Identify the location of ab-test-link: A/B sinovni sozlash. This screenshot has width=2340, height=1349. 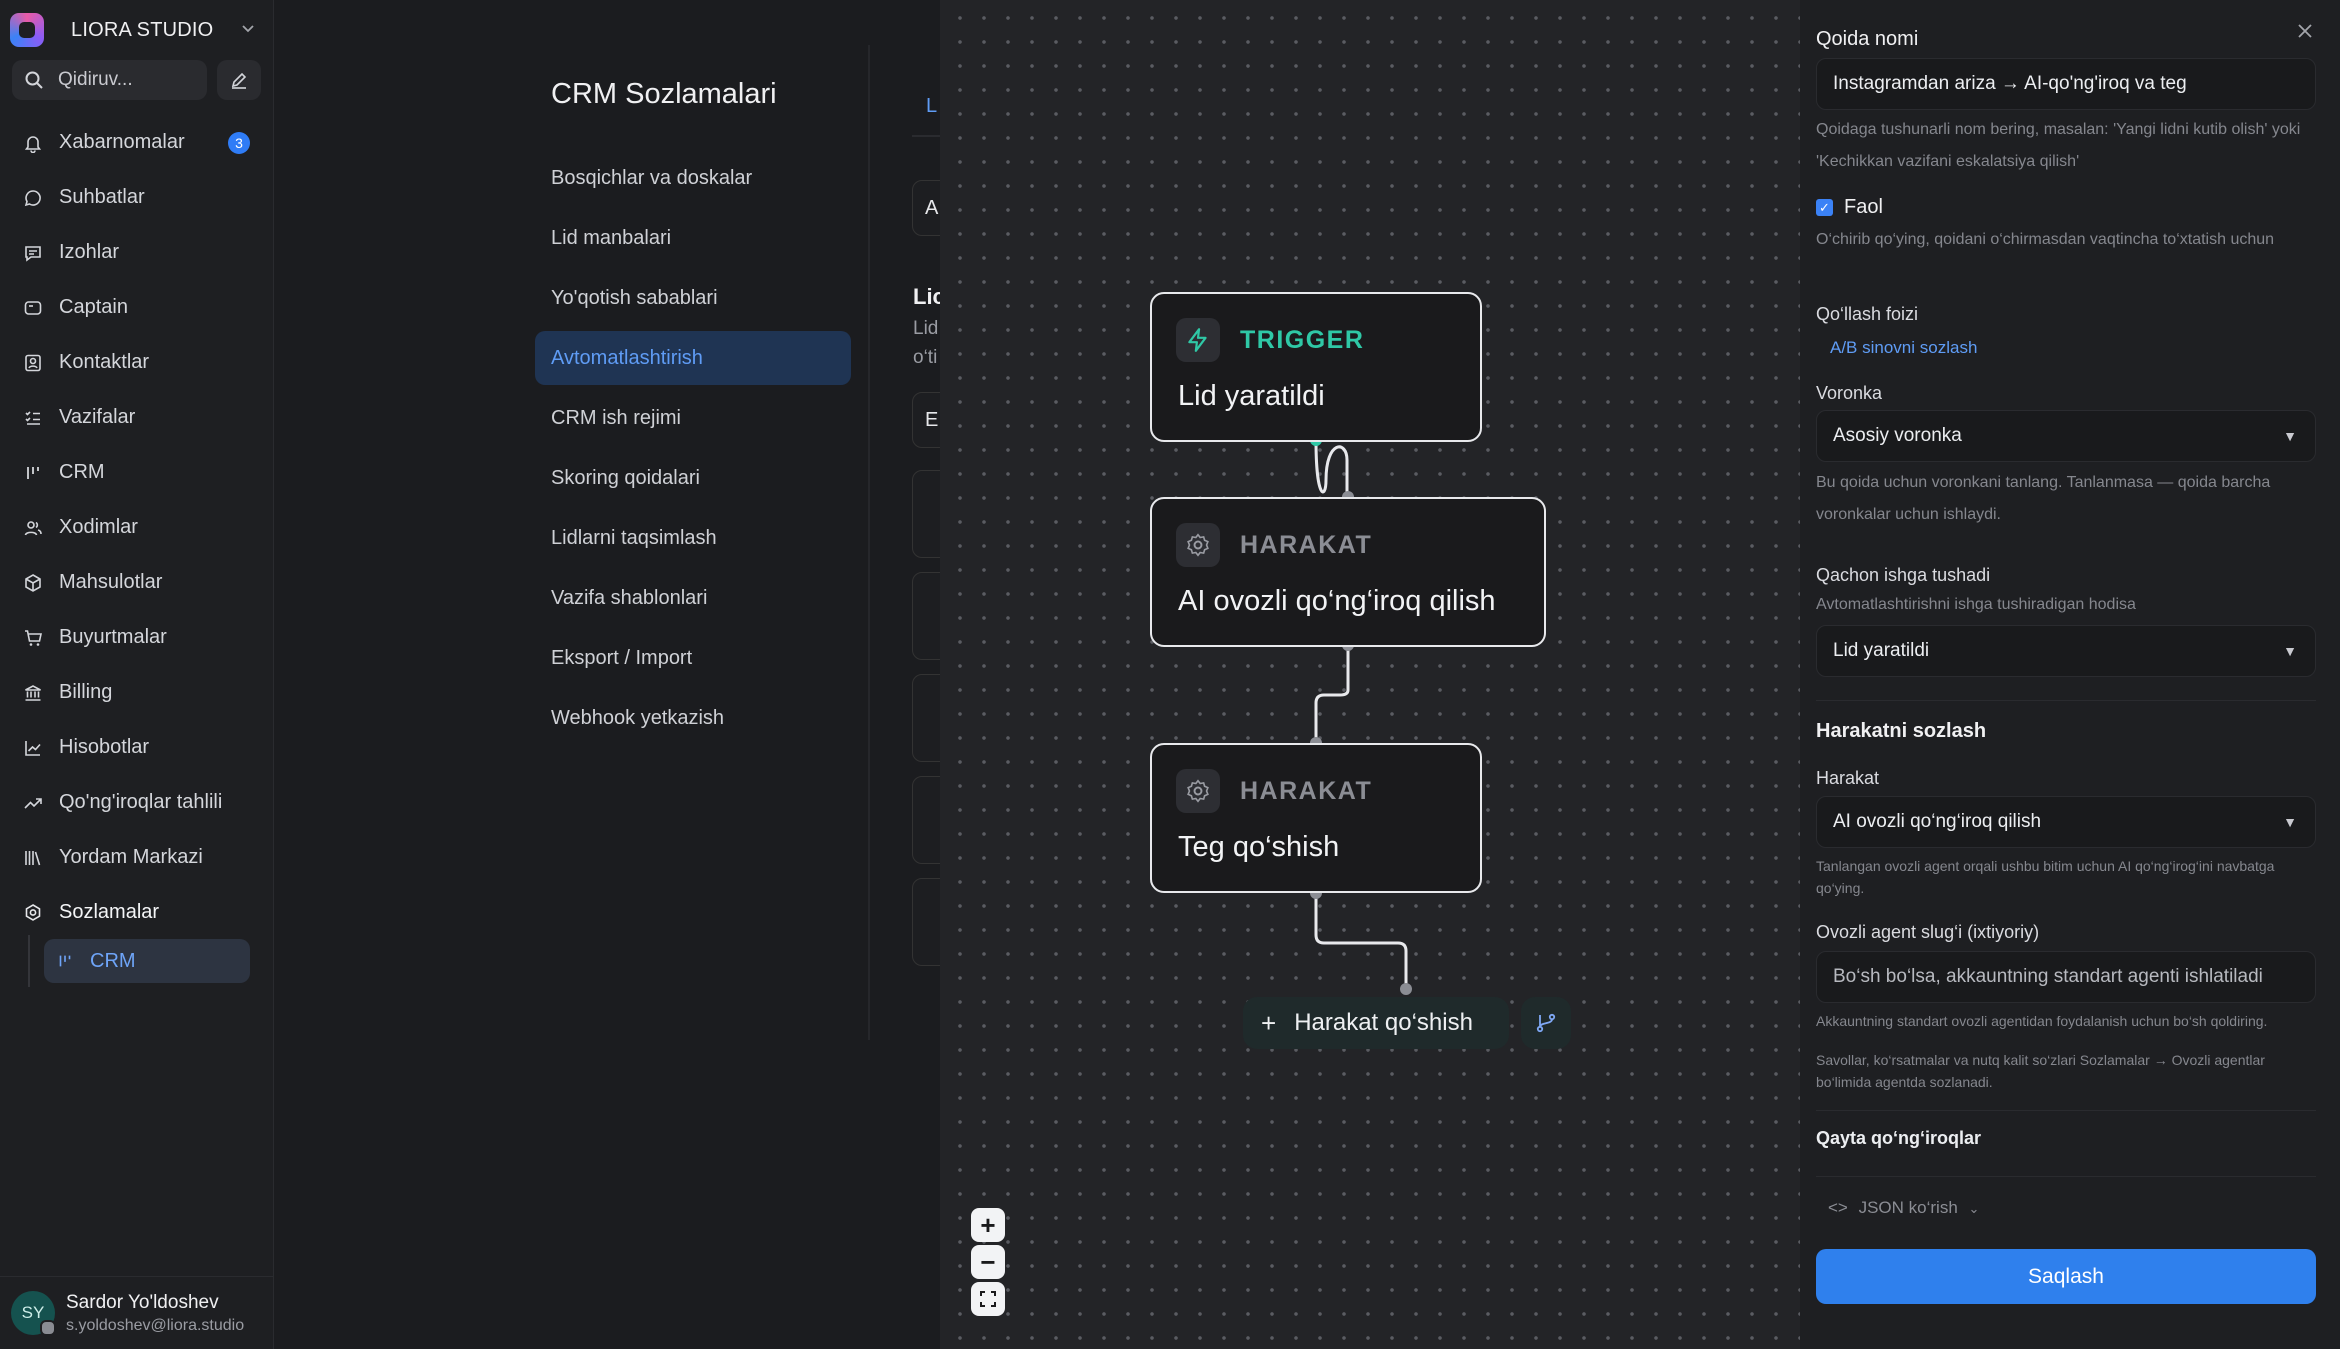
(1903, 348).